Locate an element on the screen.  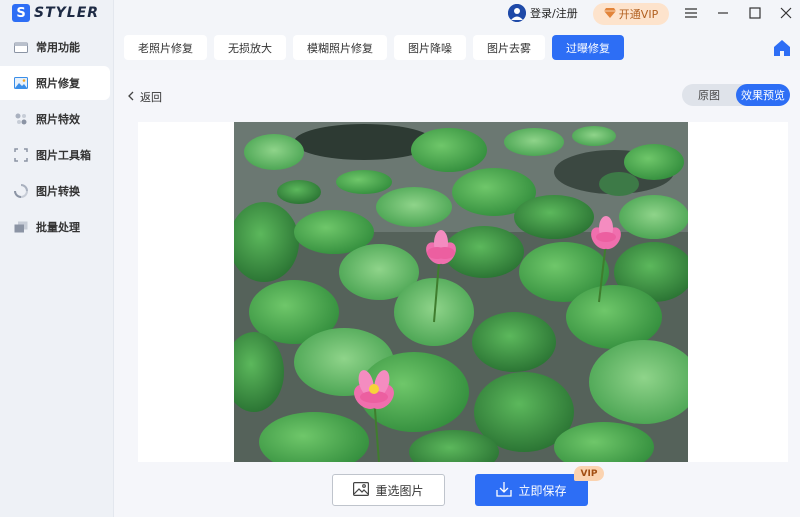
logo-text: STYLER is located at coordinates (67, 13).